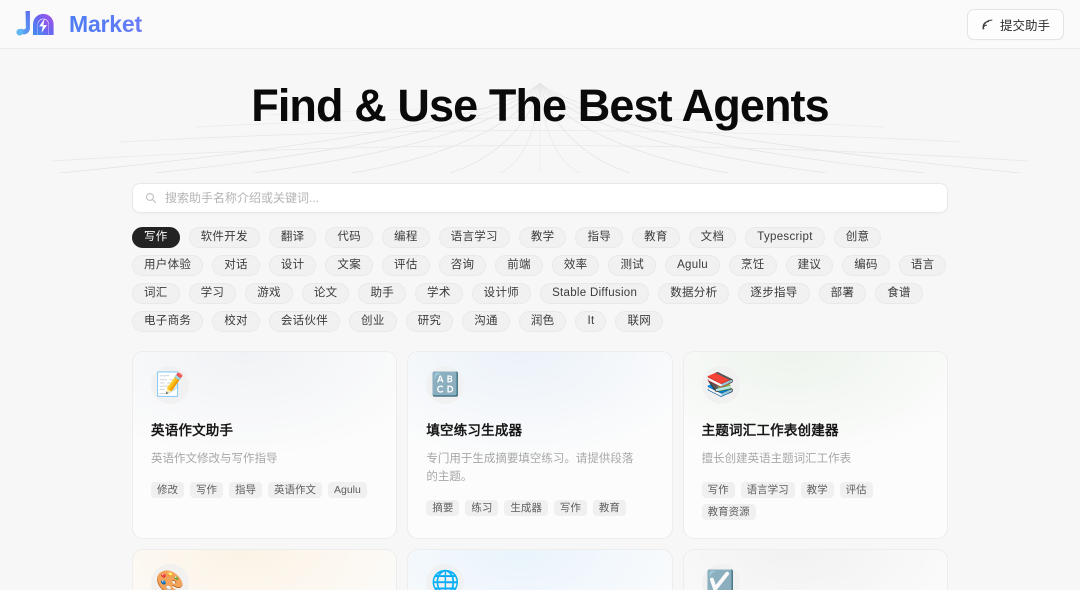  I want to click on agent-card-tag: 指导, so click(245, 490).